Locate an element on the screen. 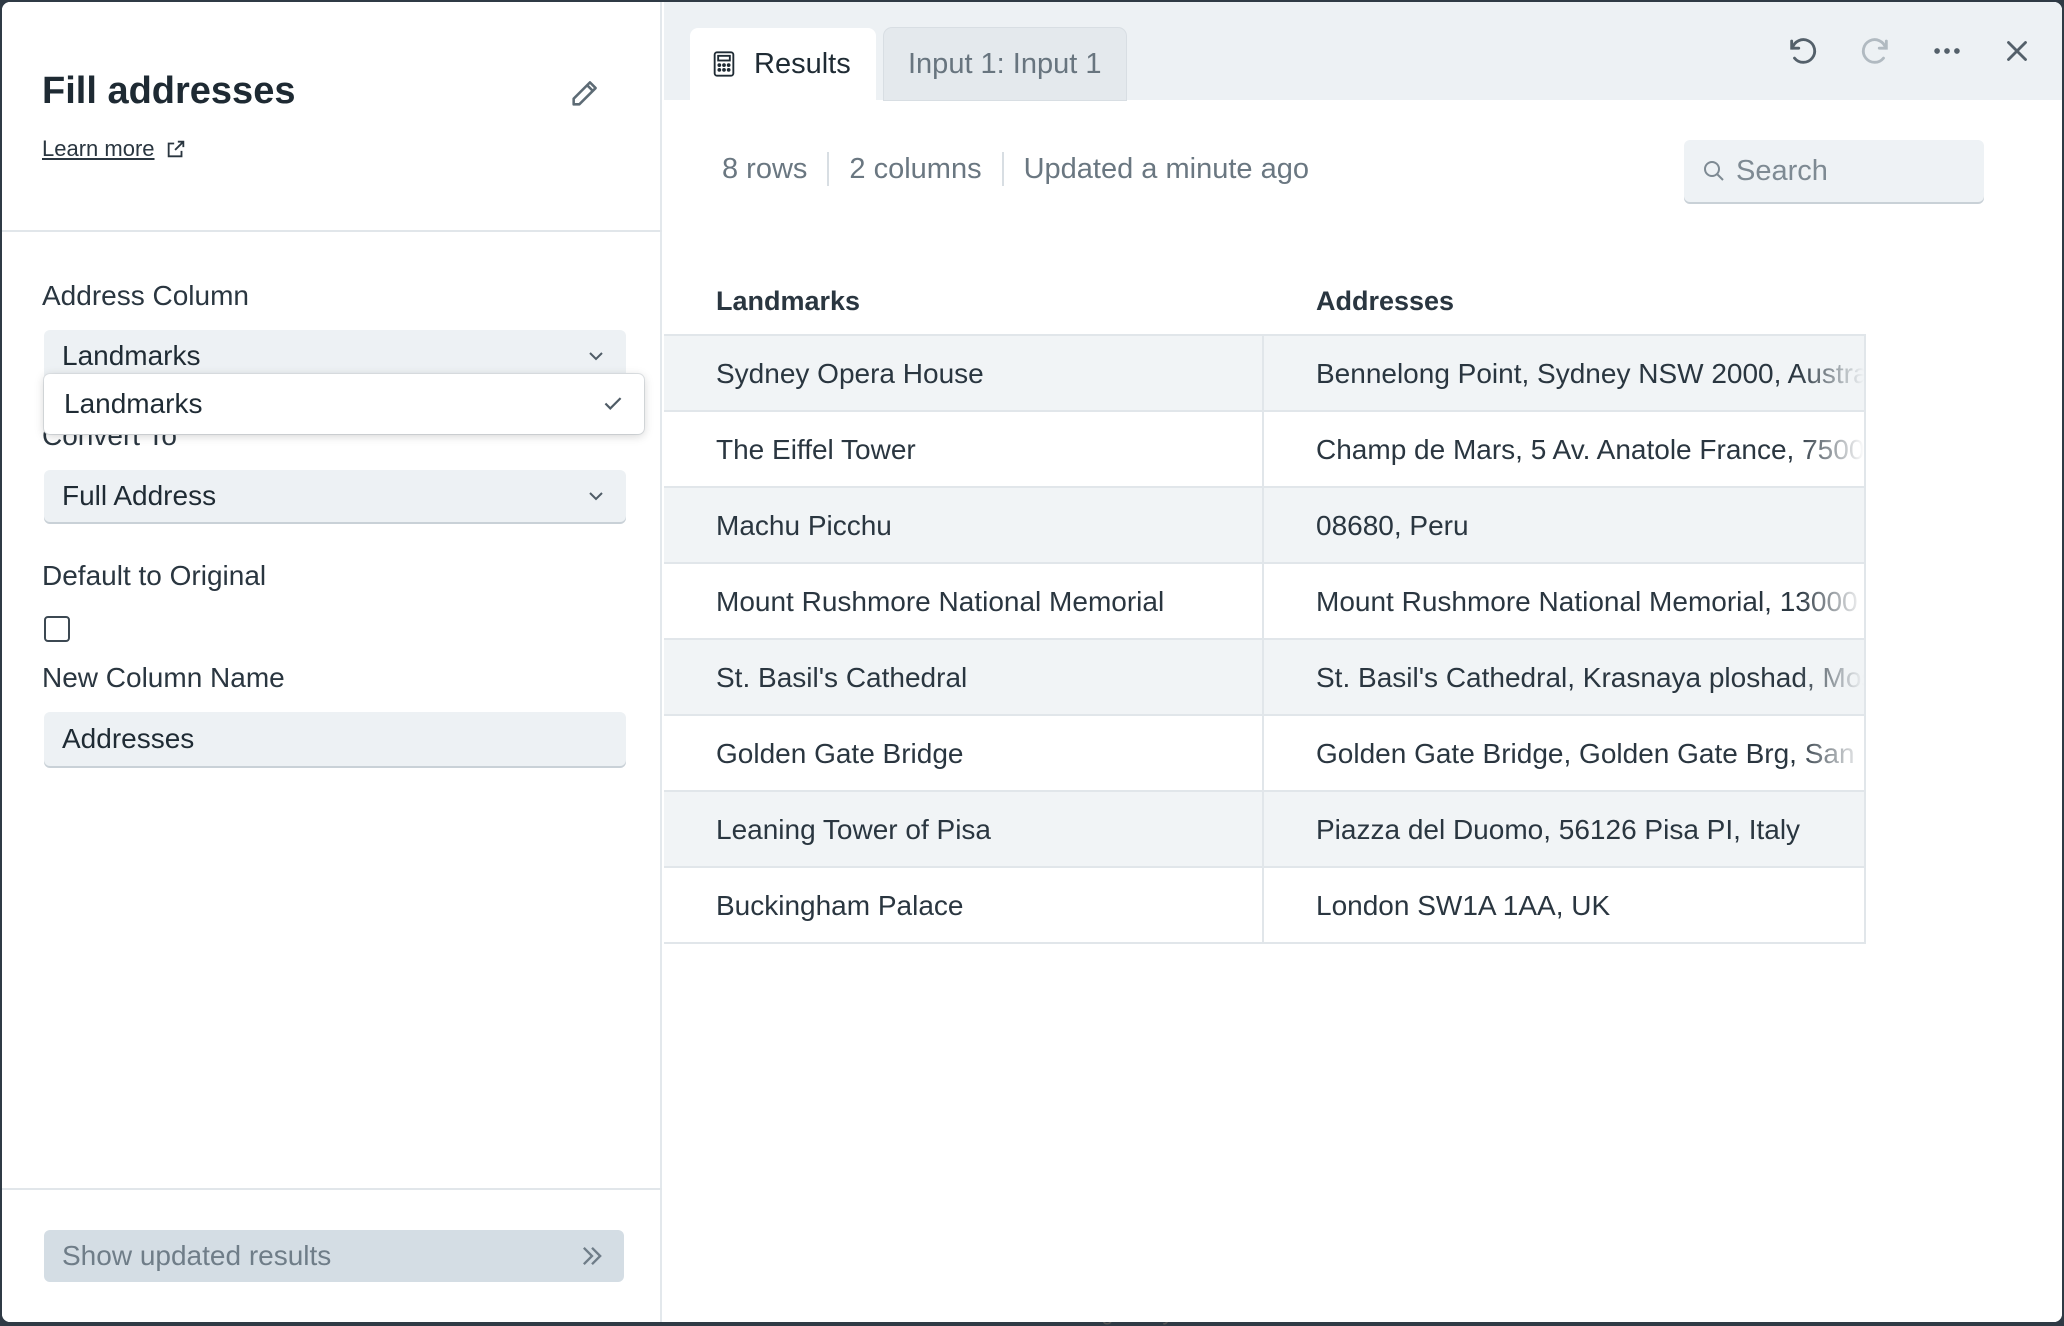 The width and height of the screenshot is (2064, 1326). tab-input-1: Input 1 is located at coordinates (1005, 64).